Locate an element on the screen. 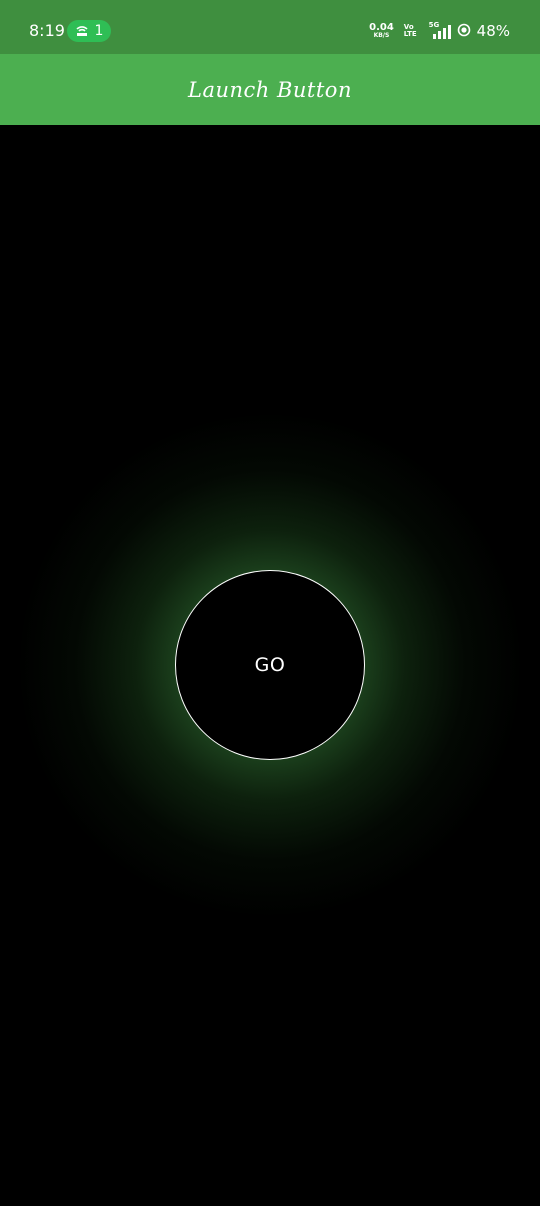  network-speed: 0.04 KB/S is located at coordinates (381, 31).